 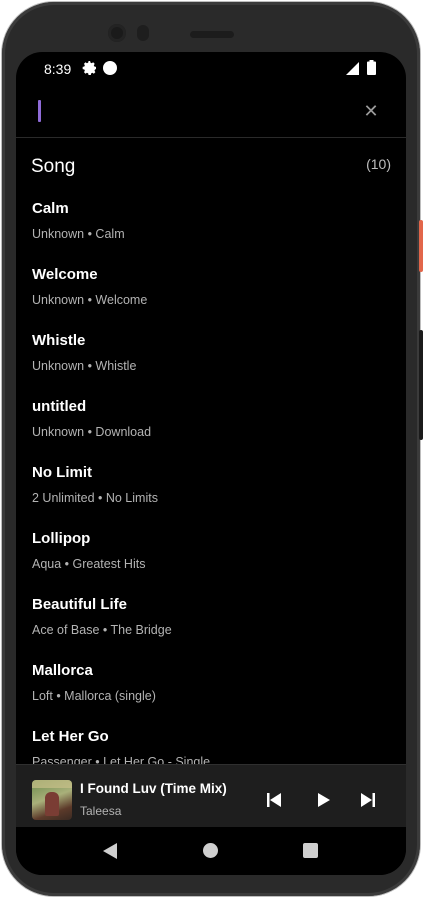 I want to click on status-bar: 8:39, so click(x=211, y=69).